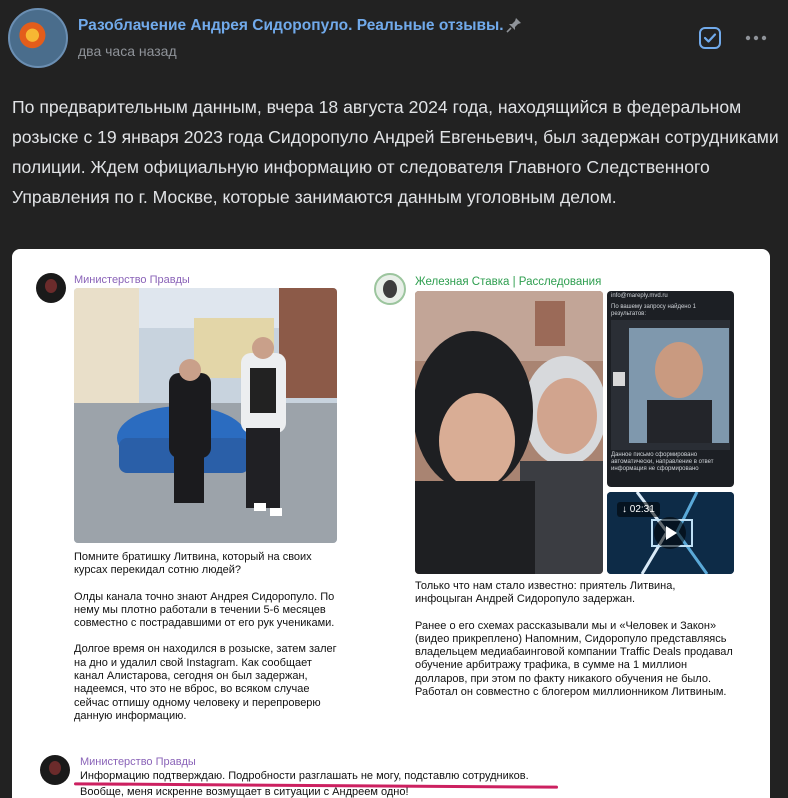 This screenshot has width=788, height=798. I want to click on checkbox-icon, so click(710, 38).